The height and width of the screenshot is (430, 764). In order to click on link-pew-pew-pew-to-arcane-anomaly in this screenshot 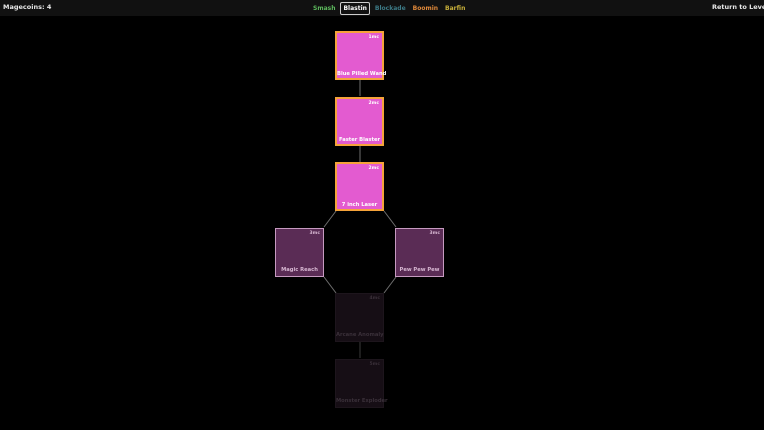, I will do `click(390, 285)`.